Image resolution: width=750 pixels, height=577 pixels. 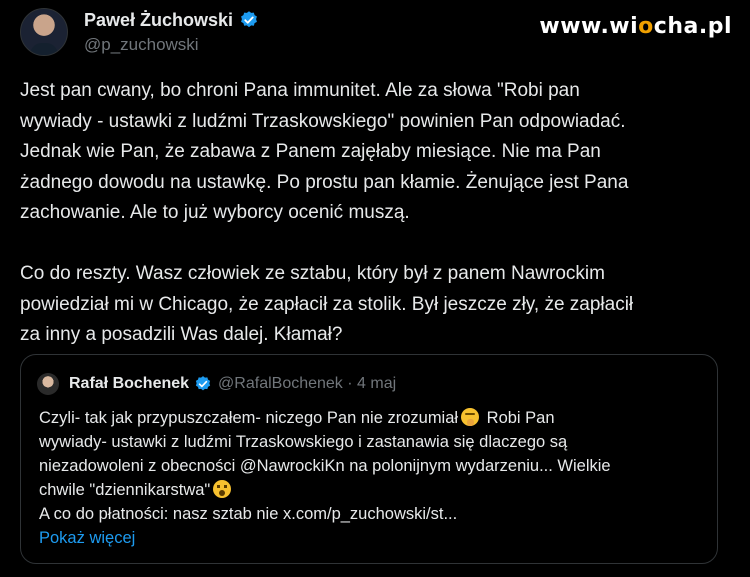 I want to click on watermark-prefix: www.wi, so click(x=589, y=26).